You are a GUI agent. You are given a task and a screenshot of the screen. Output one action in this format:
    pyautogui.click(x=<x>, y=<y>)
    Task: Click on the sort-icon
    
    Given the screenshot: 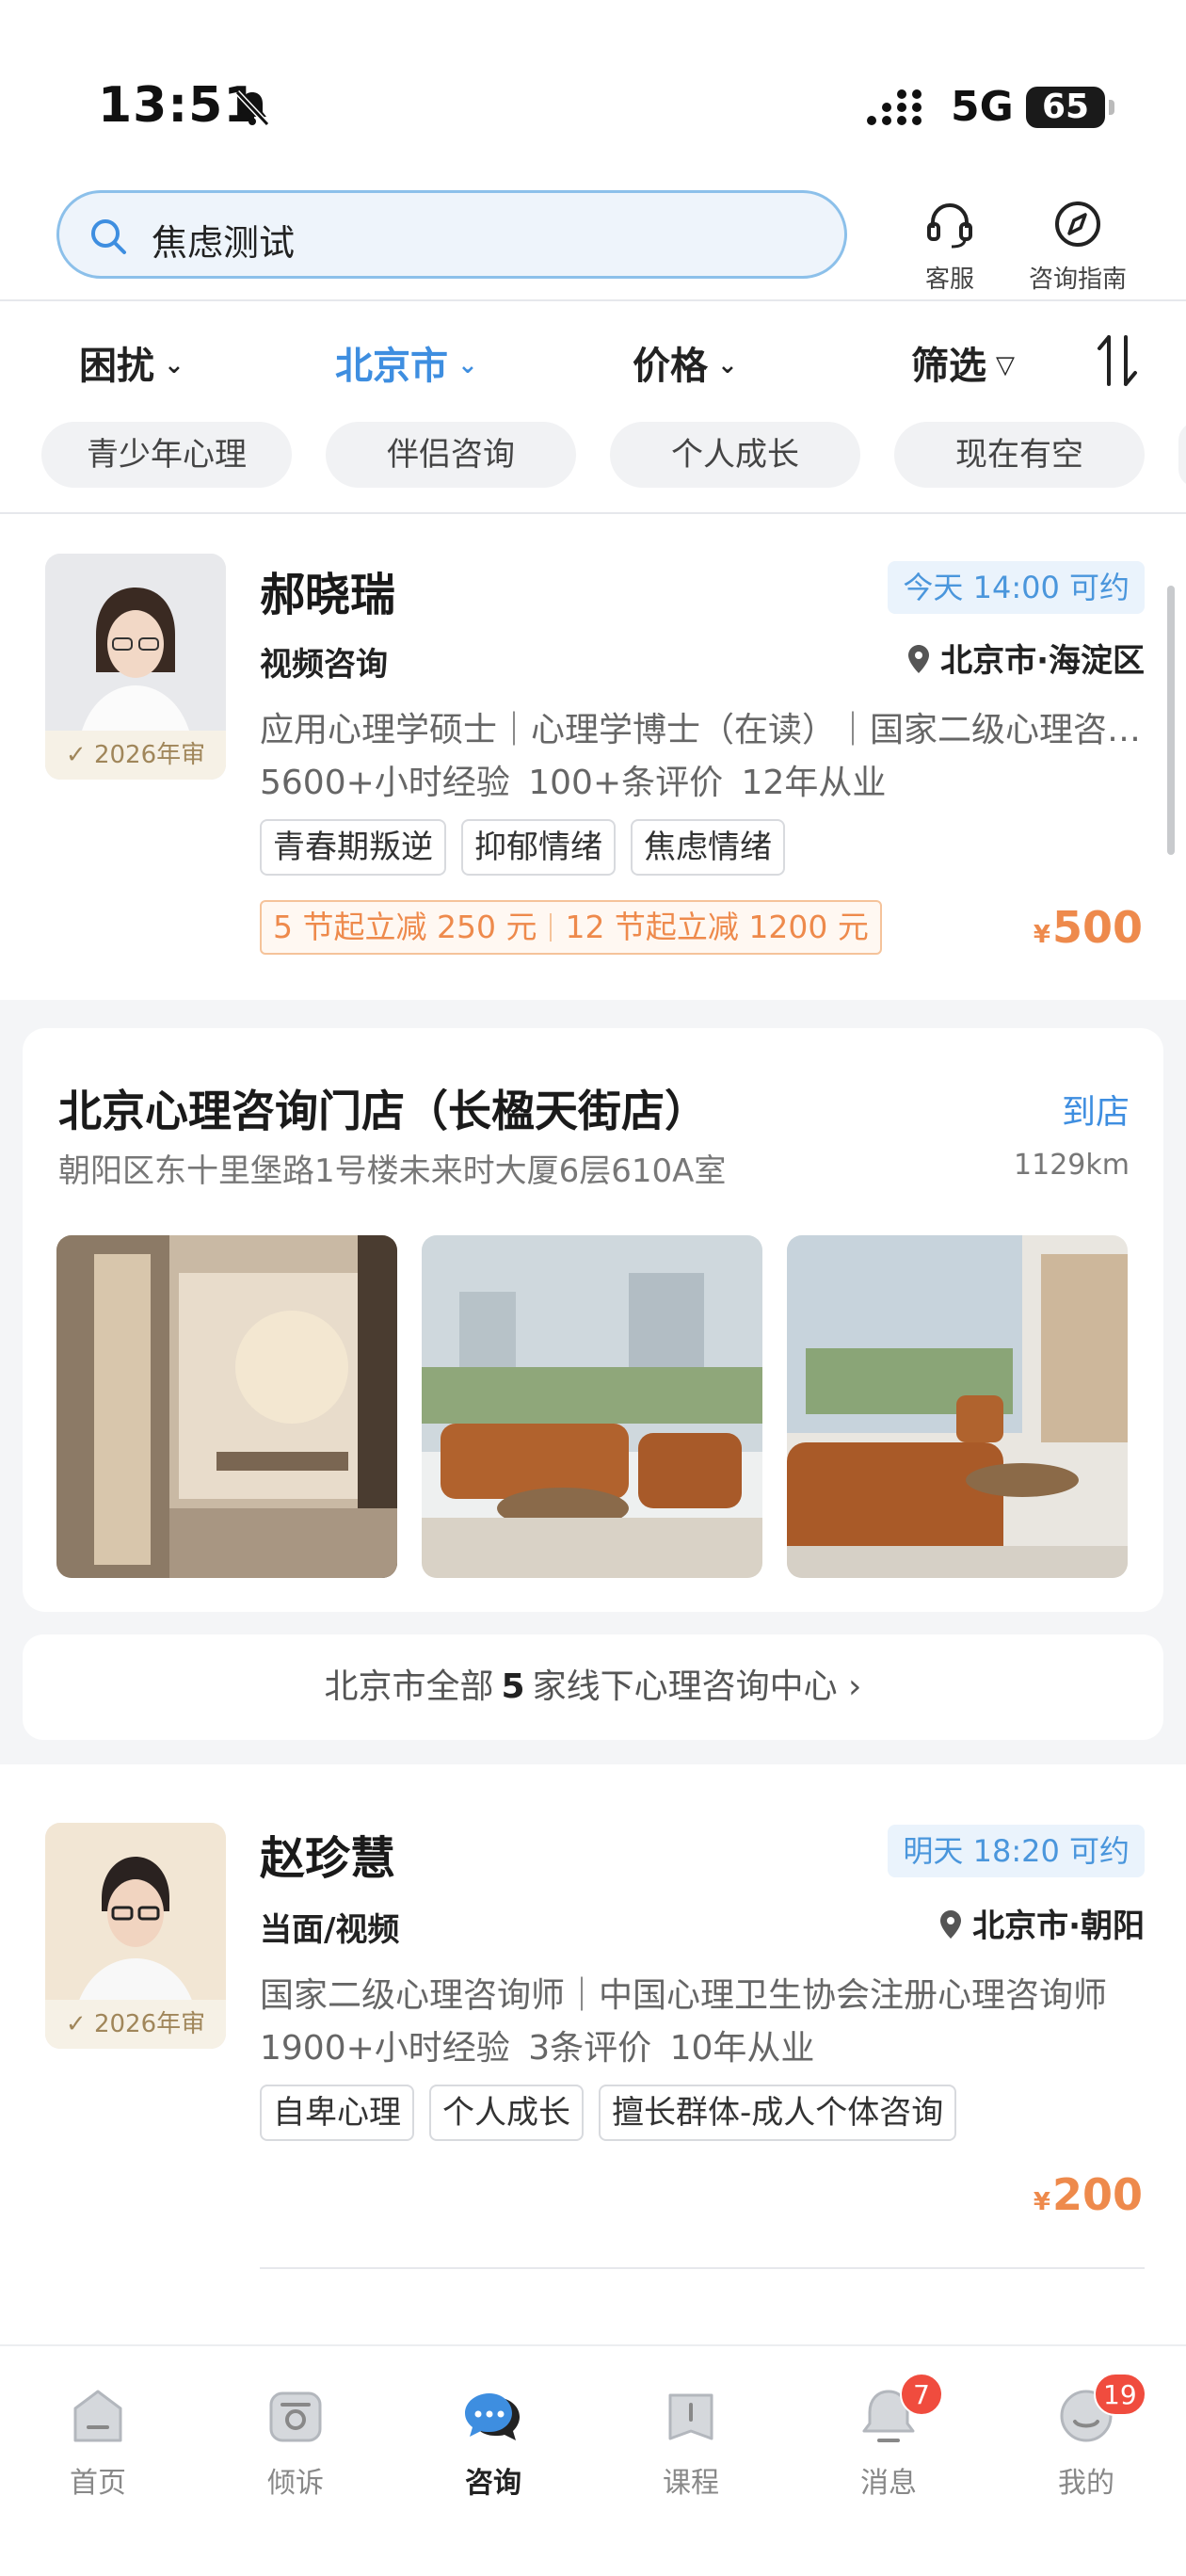 What is the action you would take?
    pyautogui.click(x=1117, y=360)
    